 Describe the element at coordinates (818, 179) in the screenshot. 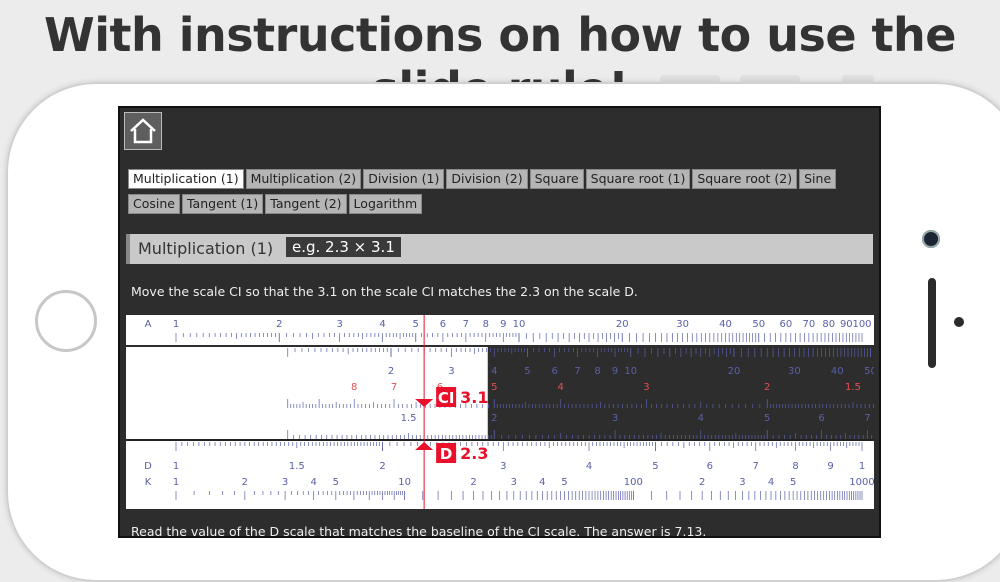

I see `tab-sine: Sine` at that location.